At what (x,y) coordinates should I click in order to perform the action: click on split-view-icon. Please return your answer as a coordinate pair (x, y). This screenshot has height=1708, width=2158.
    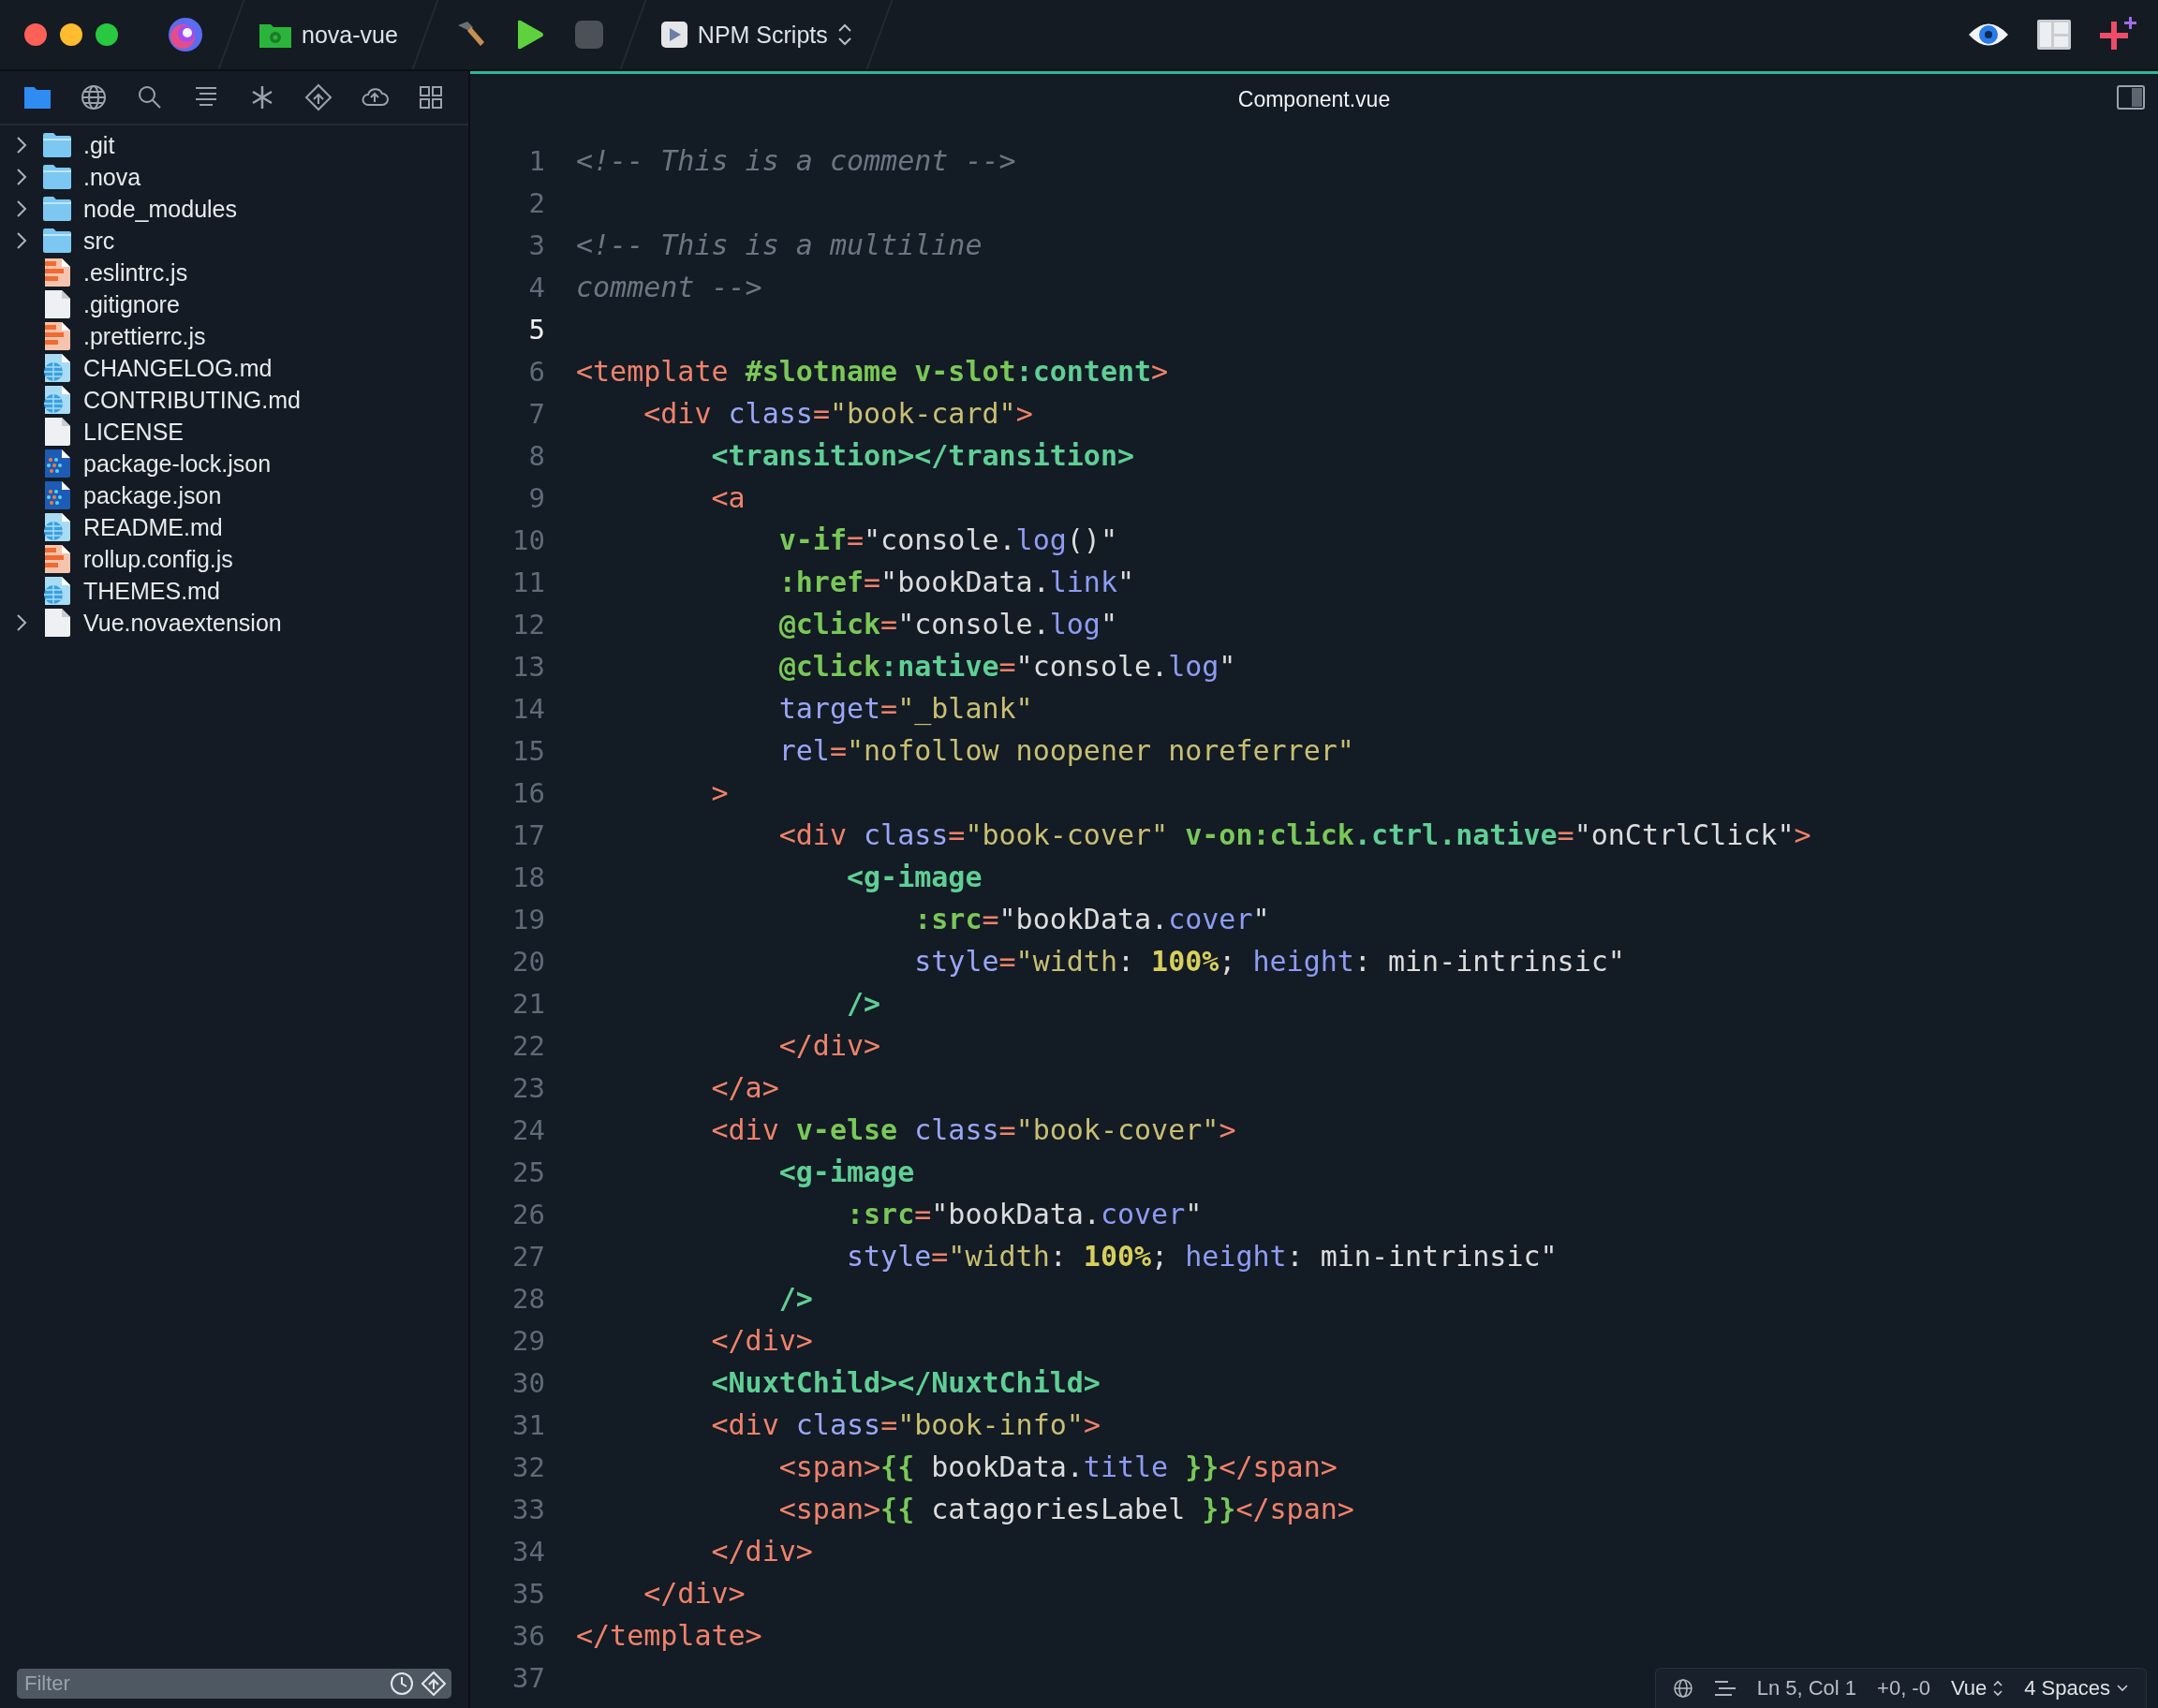
    Looking at the image, I should click on (2131, 98).